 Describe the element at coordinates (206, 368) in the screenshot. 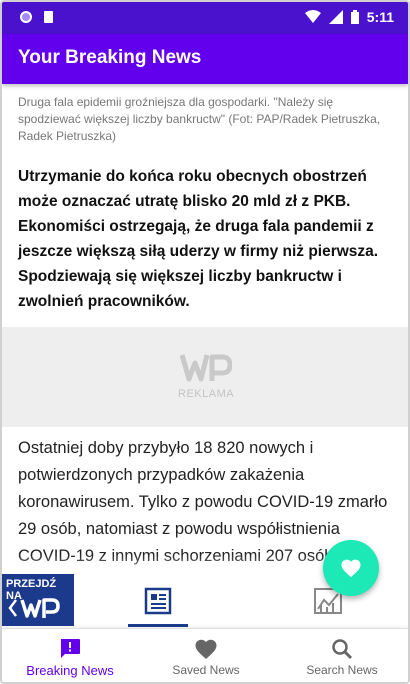

I see `wp-logo-icon` at that location.